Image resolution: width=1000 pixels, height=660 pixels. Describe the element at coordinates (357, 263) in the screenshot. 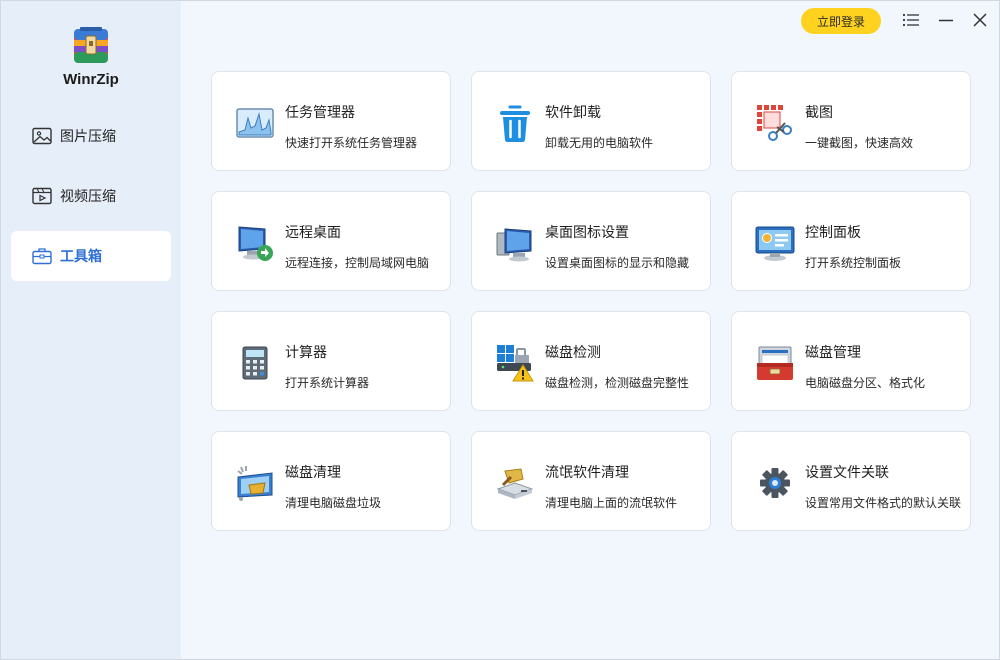

I see `tool-description: 远程连接，控制局域网电脑` at that location.